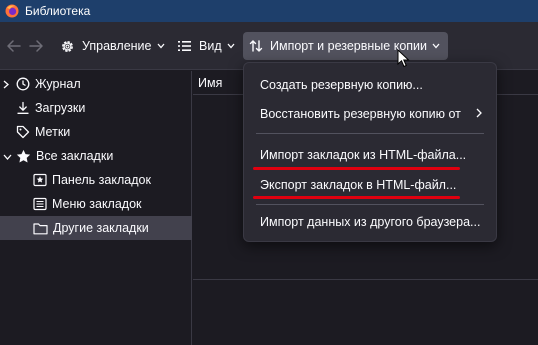 The width and height of the screenshot is (538, 345). Describe the element at coordinates (101, 228) in the screenshot. I see `sidebar-item-label: Другие закладки` at that location.